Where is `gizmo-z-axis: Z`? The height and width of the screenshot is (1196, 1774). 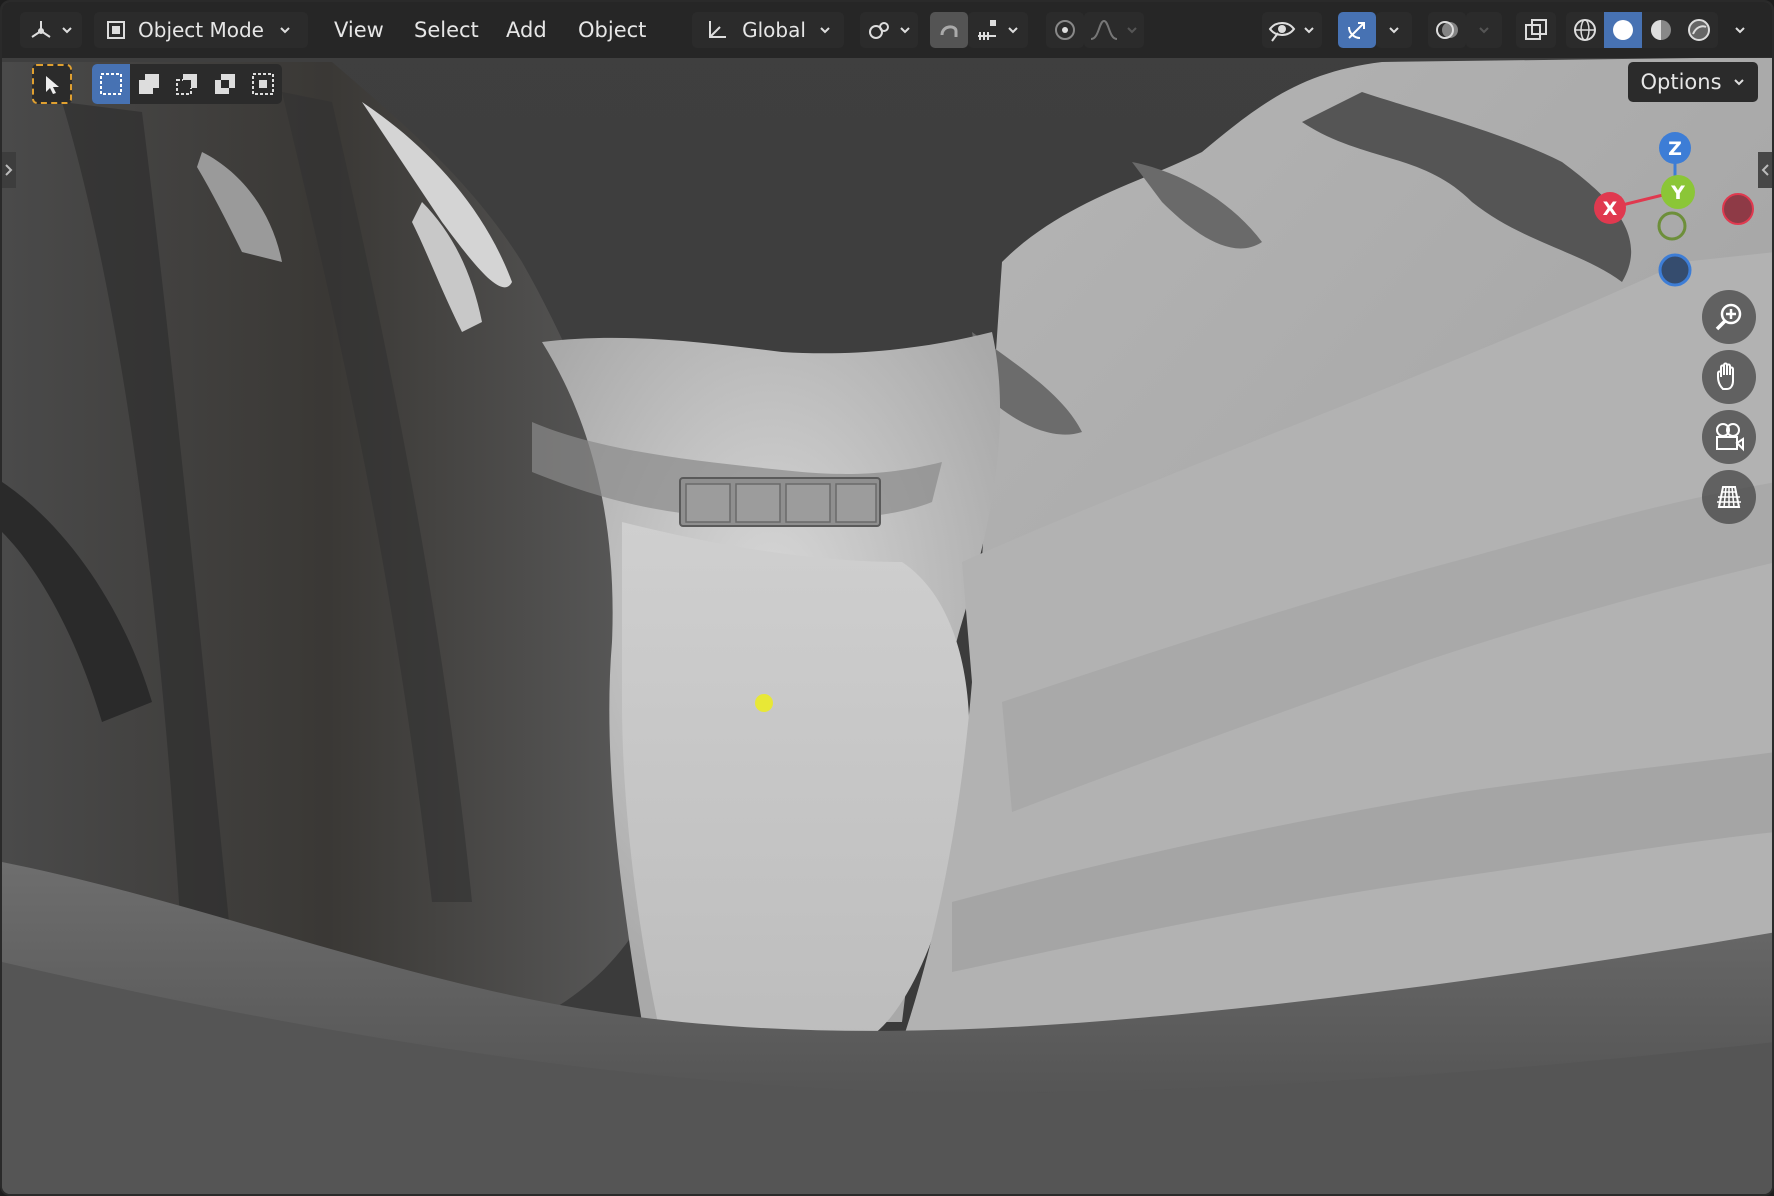
gizmo-z-axis: Z is located at coordinates (1675, 148).